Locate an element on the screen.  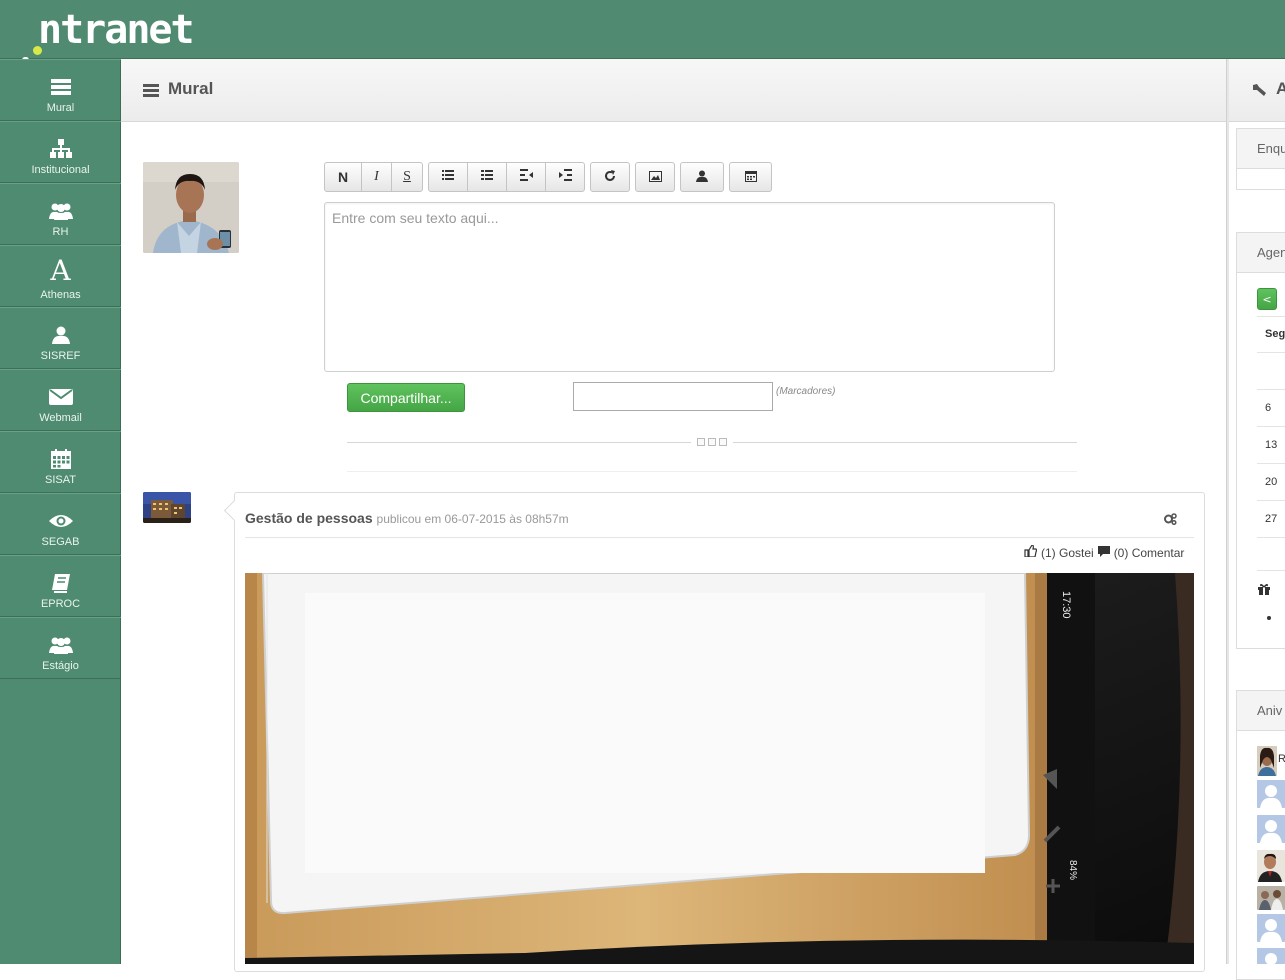
sidebar-item-label: Webmail is located at coordinates (60, 418).